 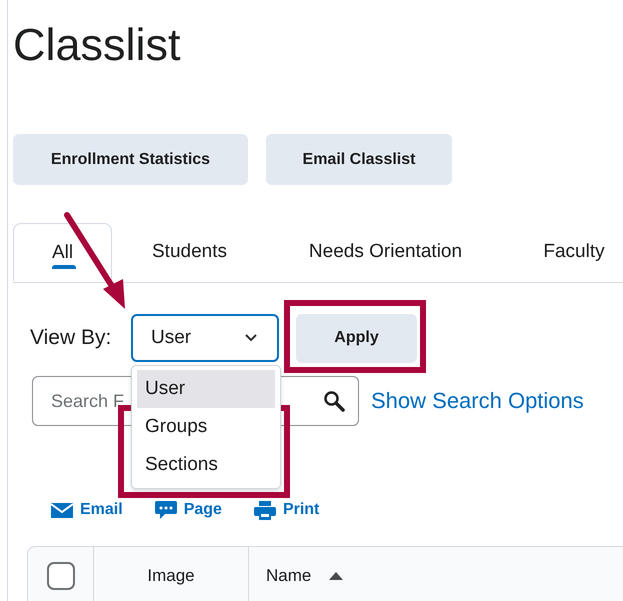 What do you see at coordinates (71, 338) in the screenshot?
I see `view-by-label: View By:` at bounding box center [71, 338].